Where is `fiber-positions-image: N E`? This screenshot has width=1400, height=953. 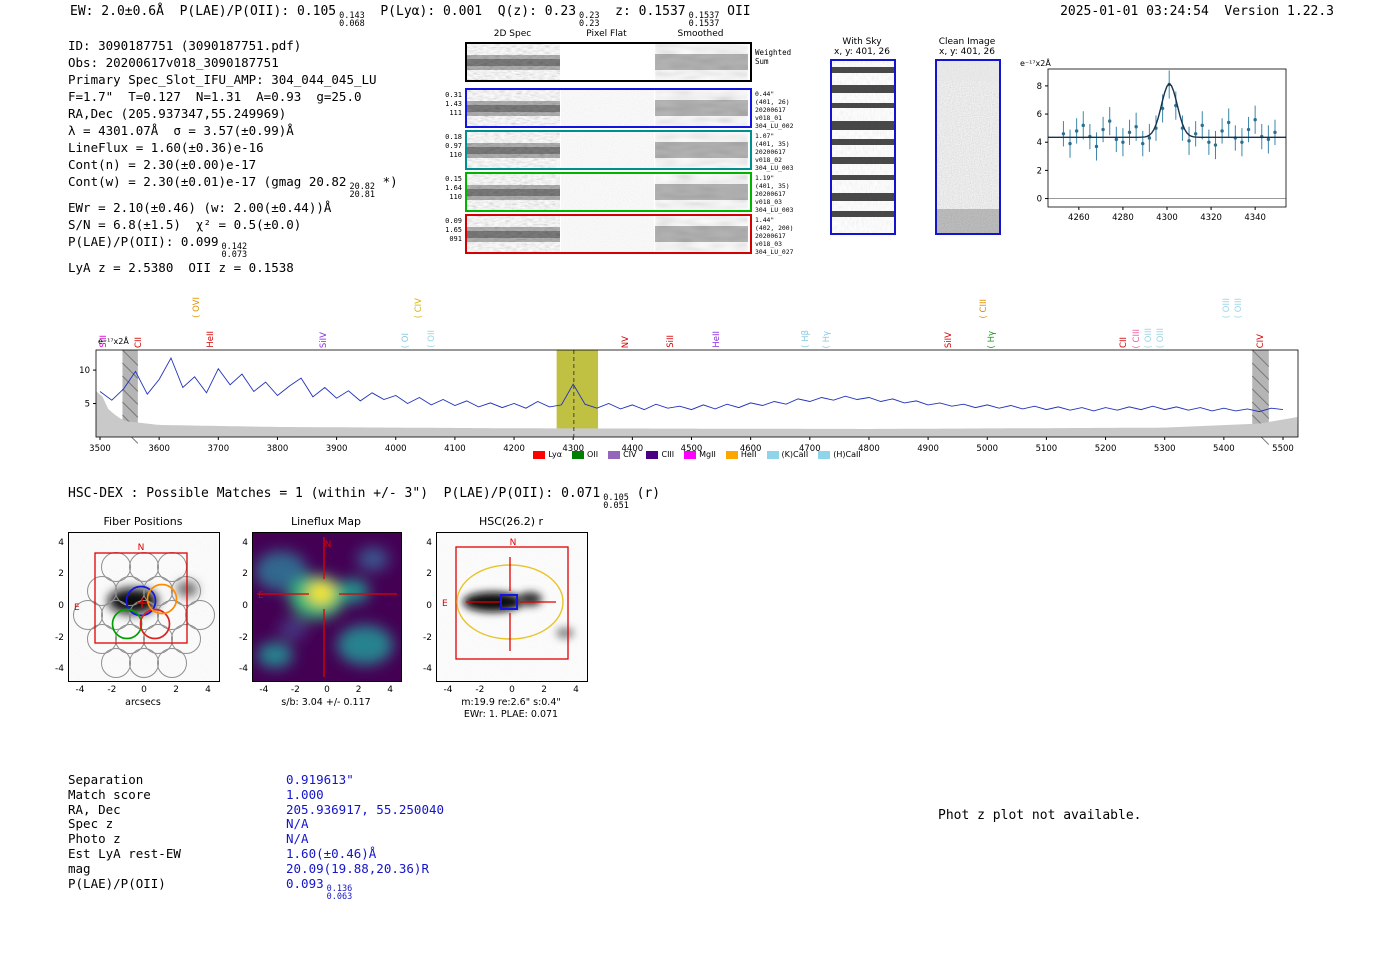 fiber-positions-image: N E is located at coordinates (144, 607).